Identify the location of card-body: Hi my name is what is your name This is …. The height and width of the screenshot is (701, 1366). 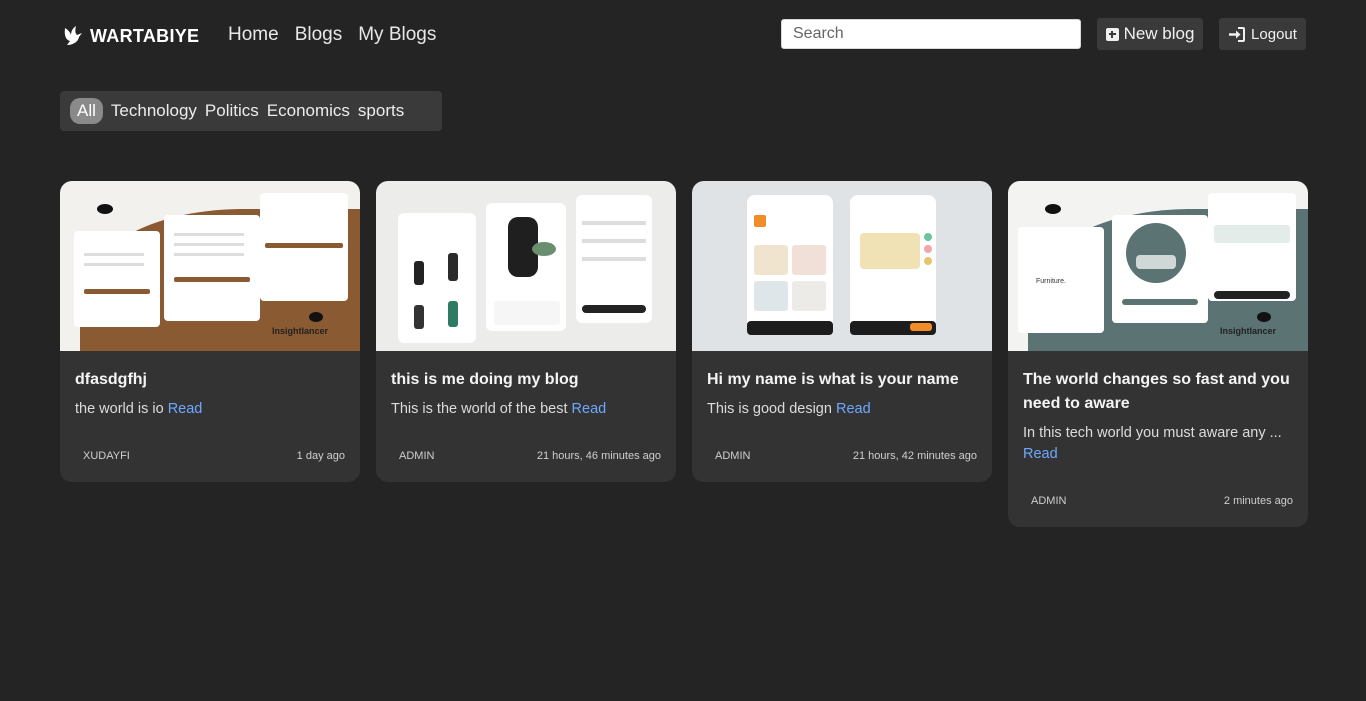
(842, 416).